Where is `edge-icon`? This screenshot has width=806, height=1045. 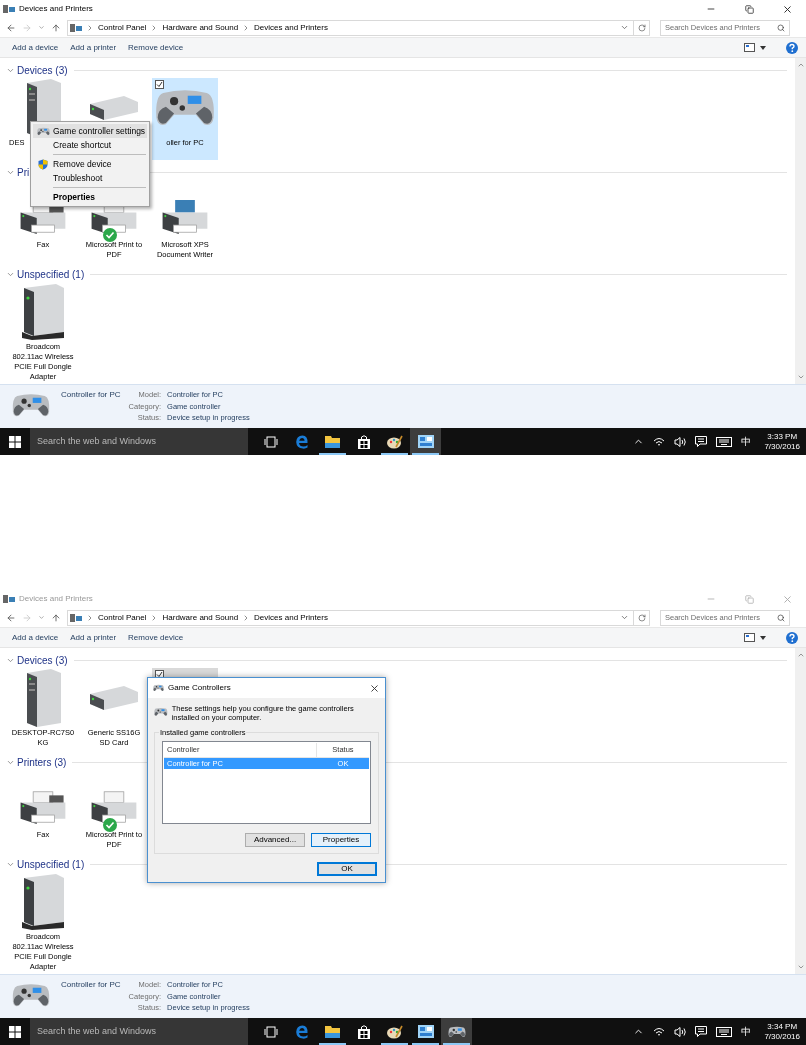
edge-icon is located at coordinates (301, 1031).